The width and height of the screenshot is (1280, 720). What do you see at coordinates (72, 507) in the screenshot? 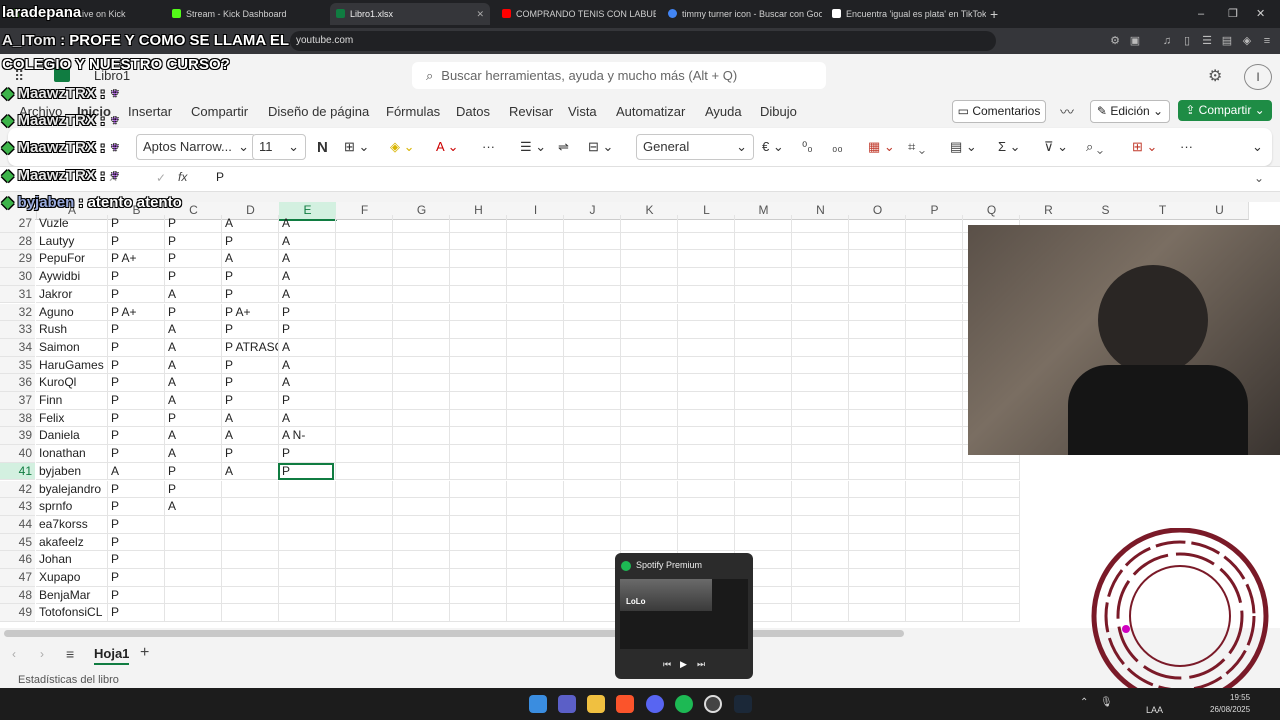
I see `cell-a: sprnfo` at bounding box center [72, 507].